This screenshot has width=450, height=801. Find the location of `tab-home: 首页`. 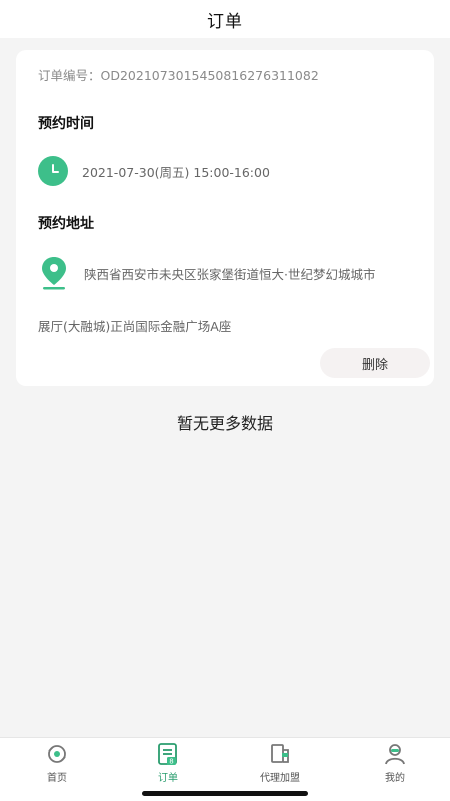

tab-home: 首页 is located at coordinates (57, 763).